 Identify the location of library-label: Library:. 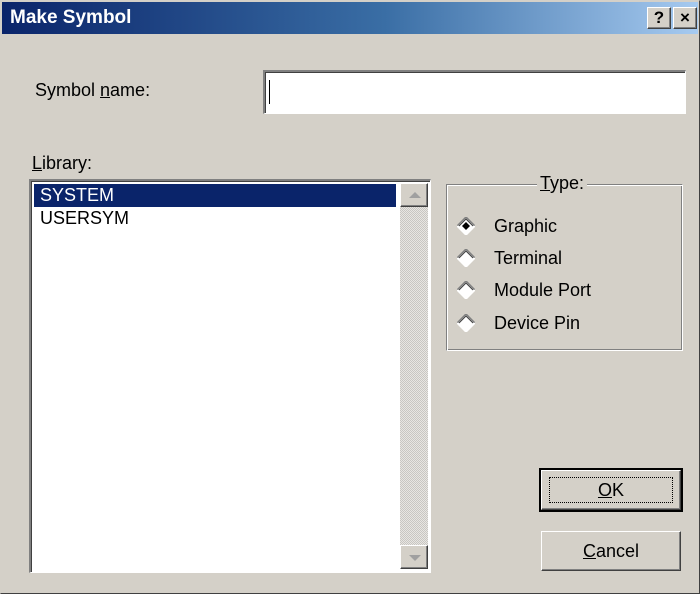
(62, 163).